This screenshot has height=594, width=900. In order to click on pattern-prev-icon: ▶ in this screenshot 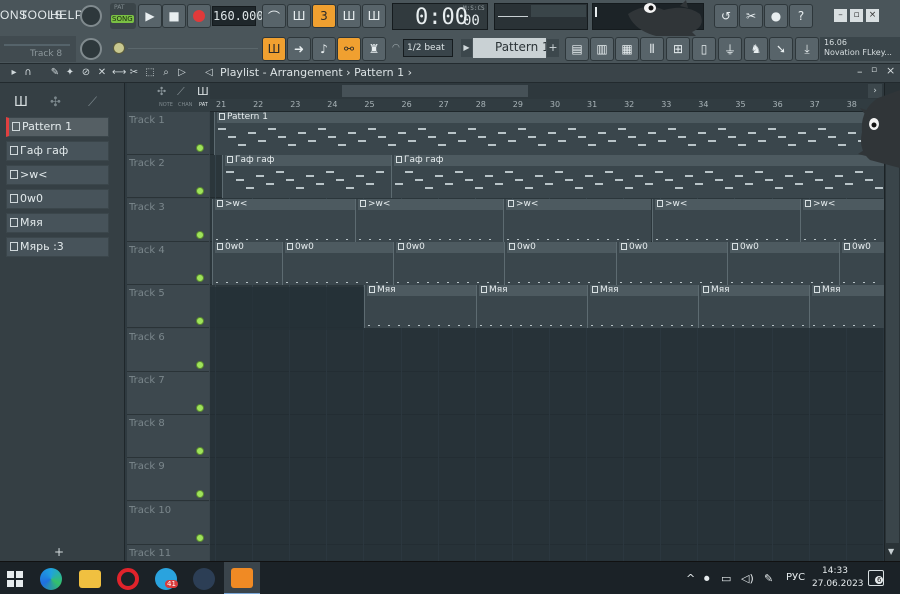, I will do `click(466, 48)`.